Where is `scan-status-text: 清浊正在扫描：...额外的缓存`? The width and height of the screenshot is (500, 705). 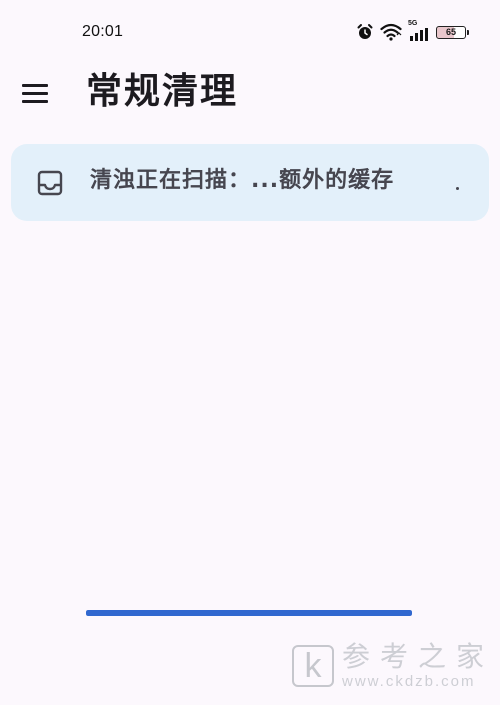
scan-status-text: 清浊正在扫描：...额外的缓存 is located at coordinates (242, 180).